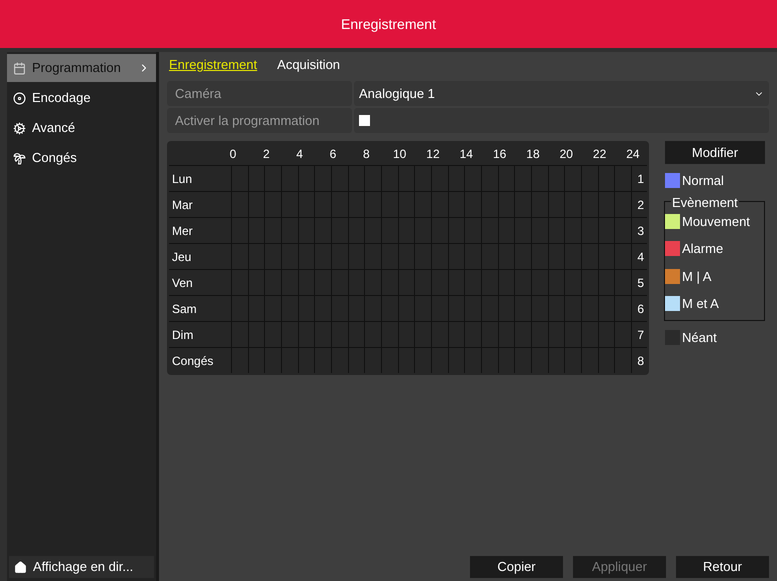 The height and width of the screenshot is (581, 777). What do you see at coordinates (703, 181) in the screenshot?
I see `legend-label: Normal` at bounding box center [703, 181].